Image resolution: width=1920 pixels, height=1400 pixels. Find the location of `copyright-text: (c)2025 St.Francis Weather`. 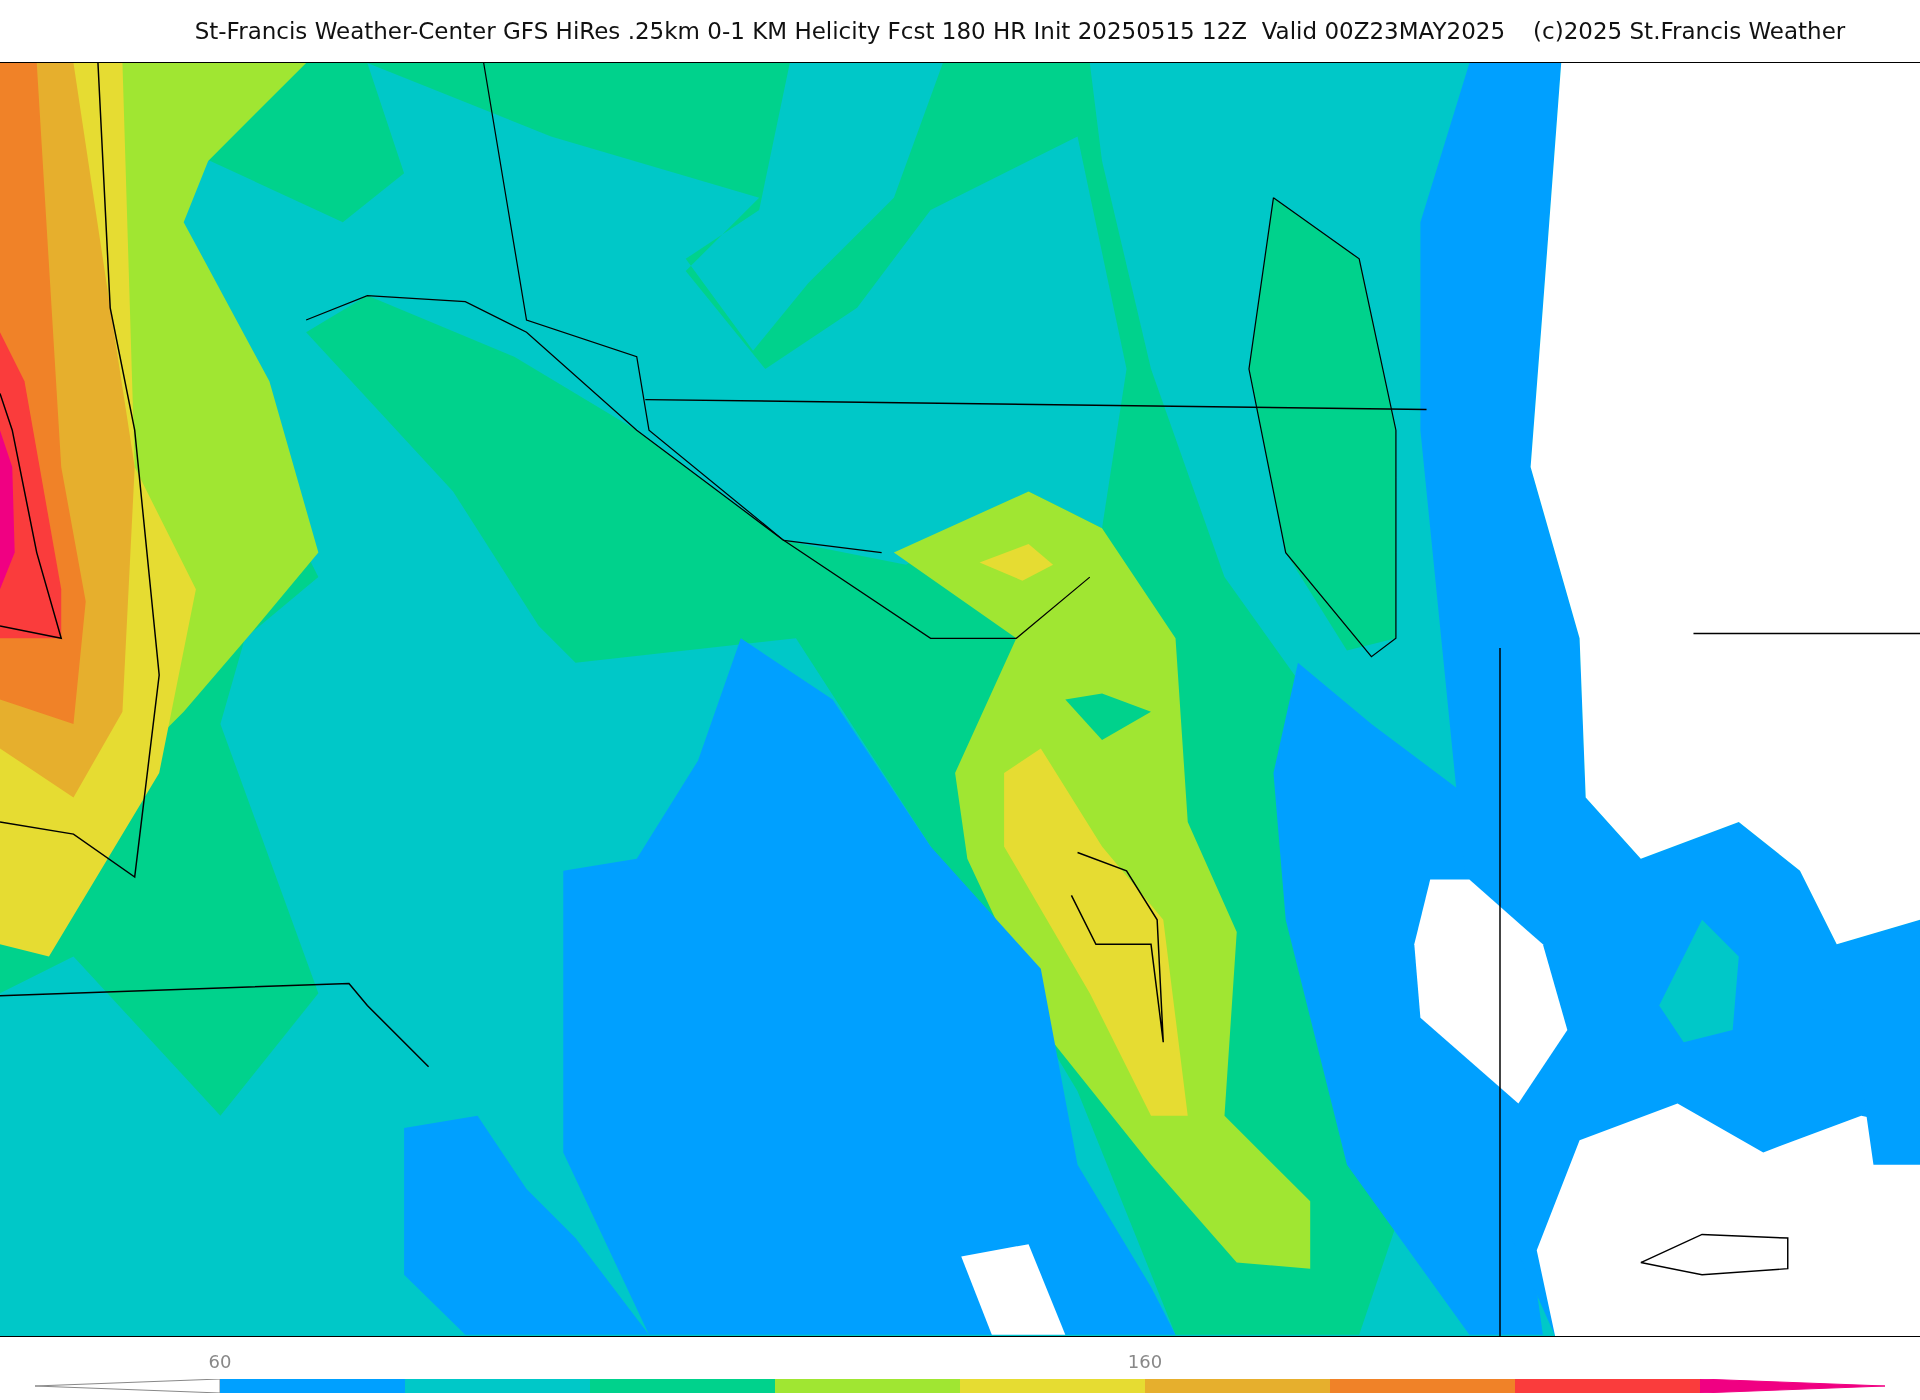

copyright-text: (c)2025 St.Francis Weather is located at coordinates (1689, 31).